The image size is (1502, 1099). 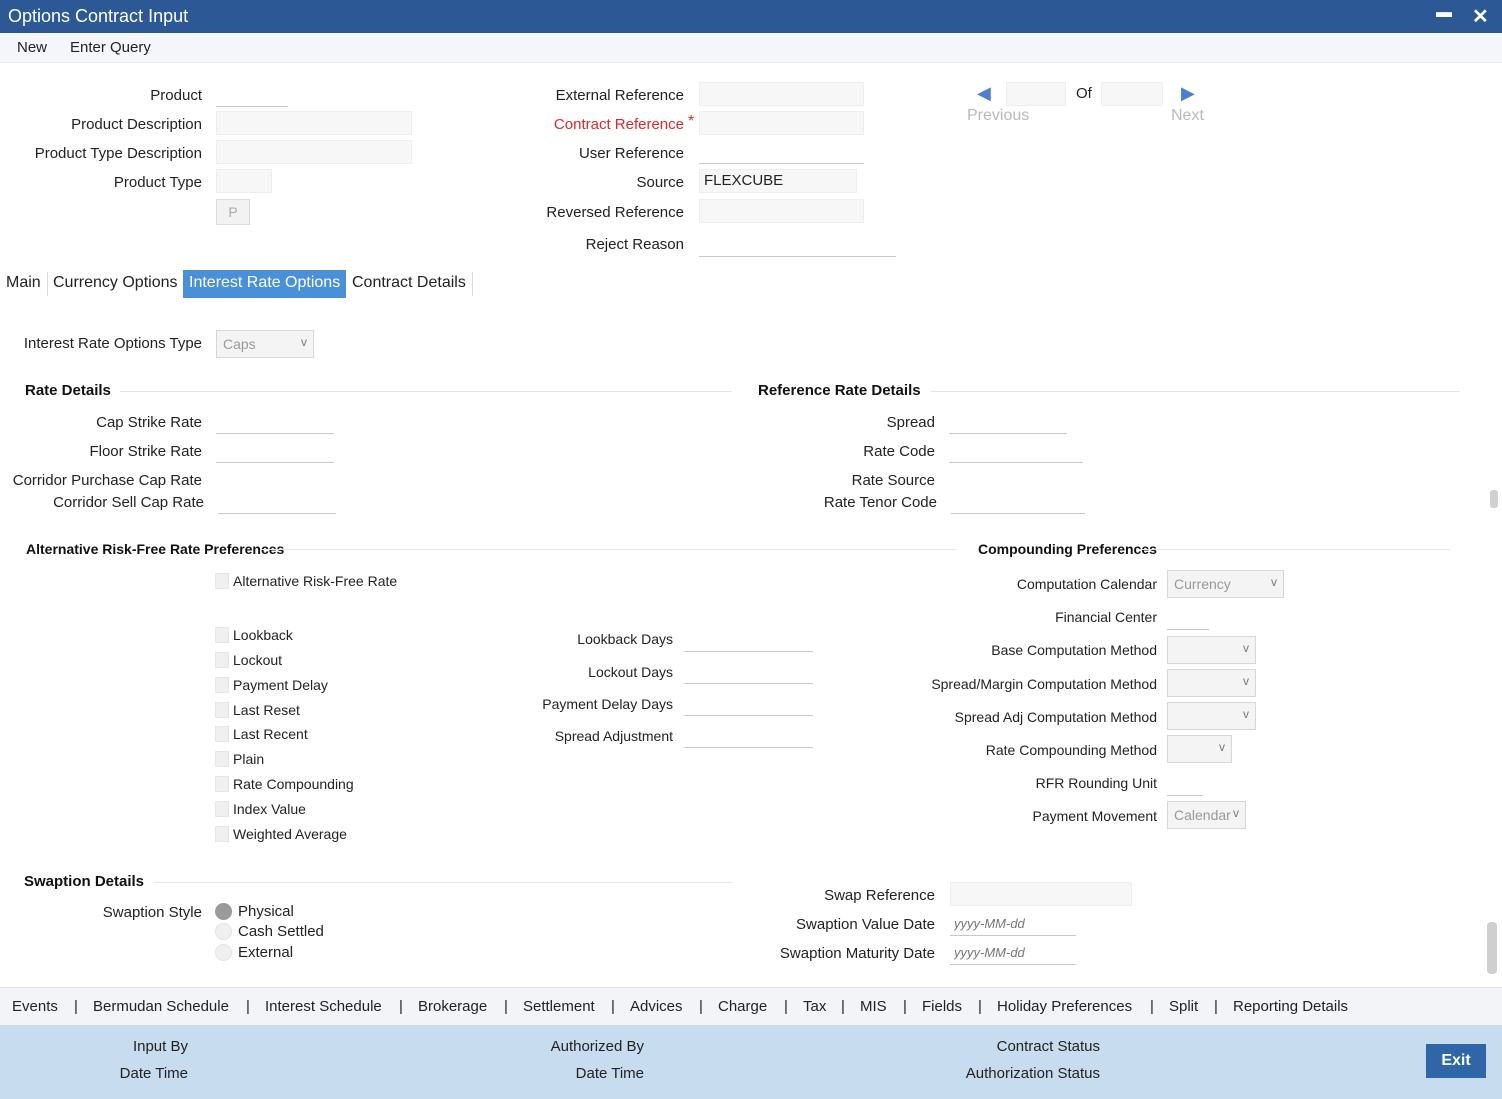 What do you see at coordinates (277, 502) in the screenshot?
I see `corridor-sell-cap-rate-field` at bounding box center [277, 502].